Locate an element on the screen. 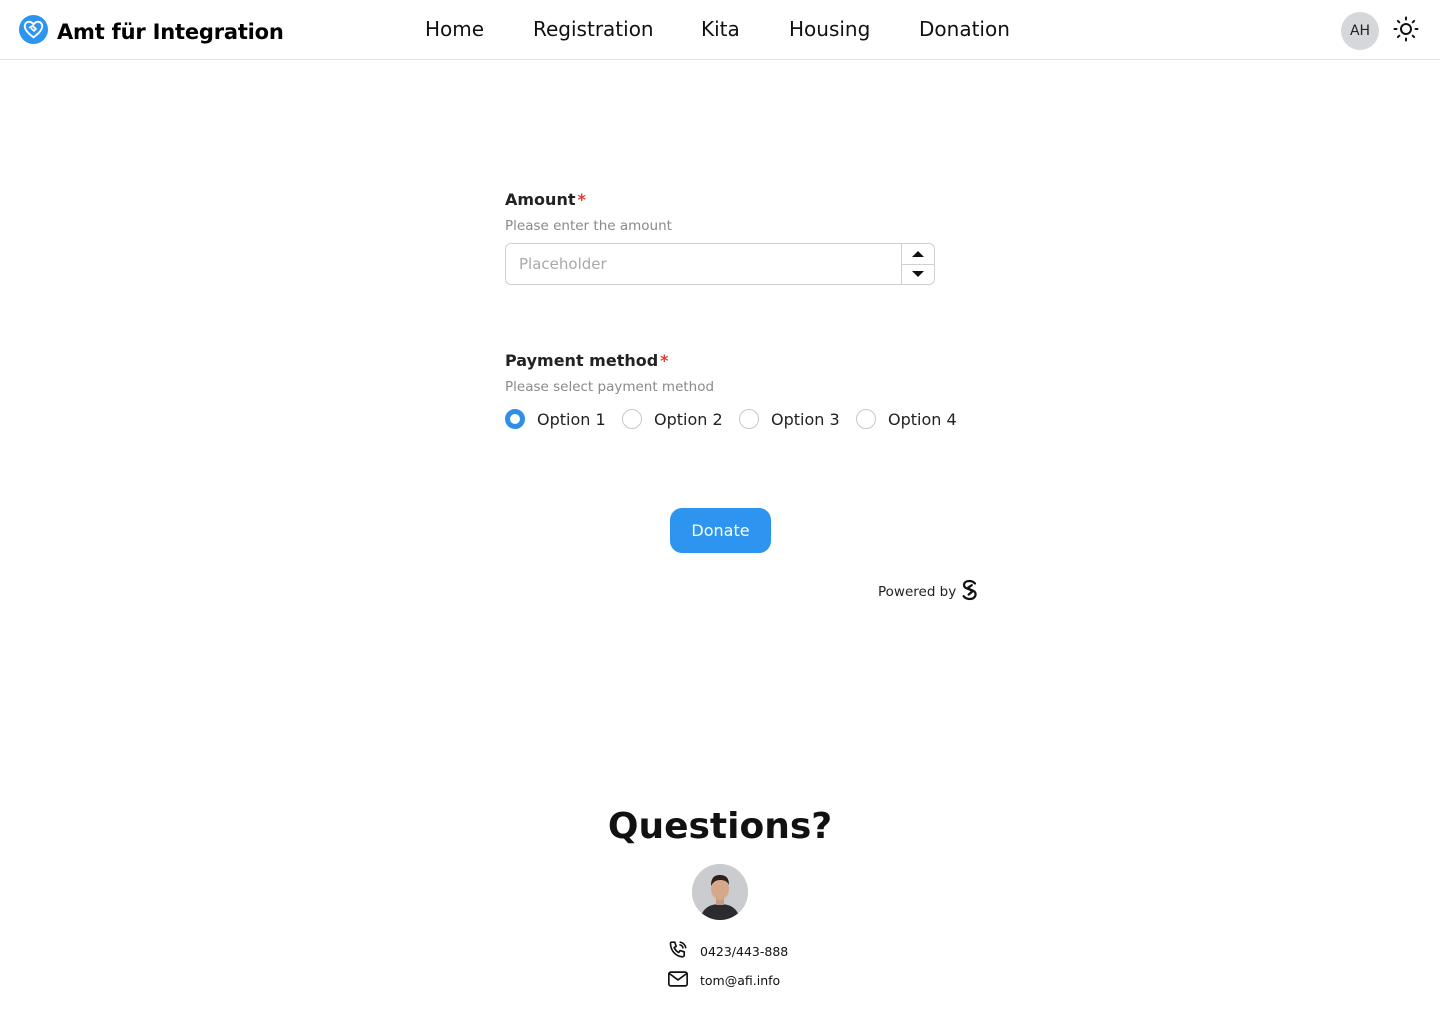 Image resolution: width=1440 pixels, height=1024 pixels. caret-down-icon is located at coordinates (918, 274).